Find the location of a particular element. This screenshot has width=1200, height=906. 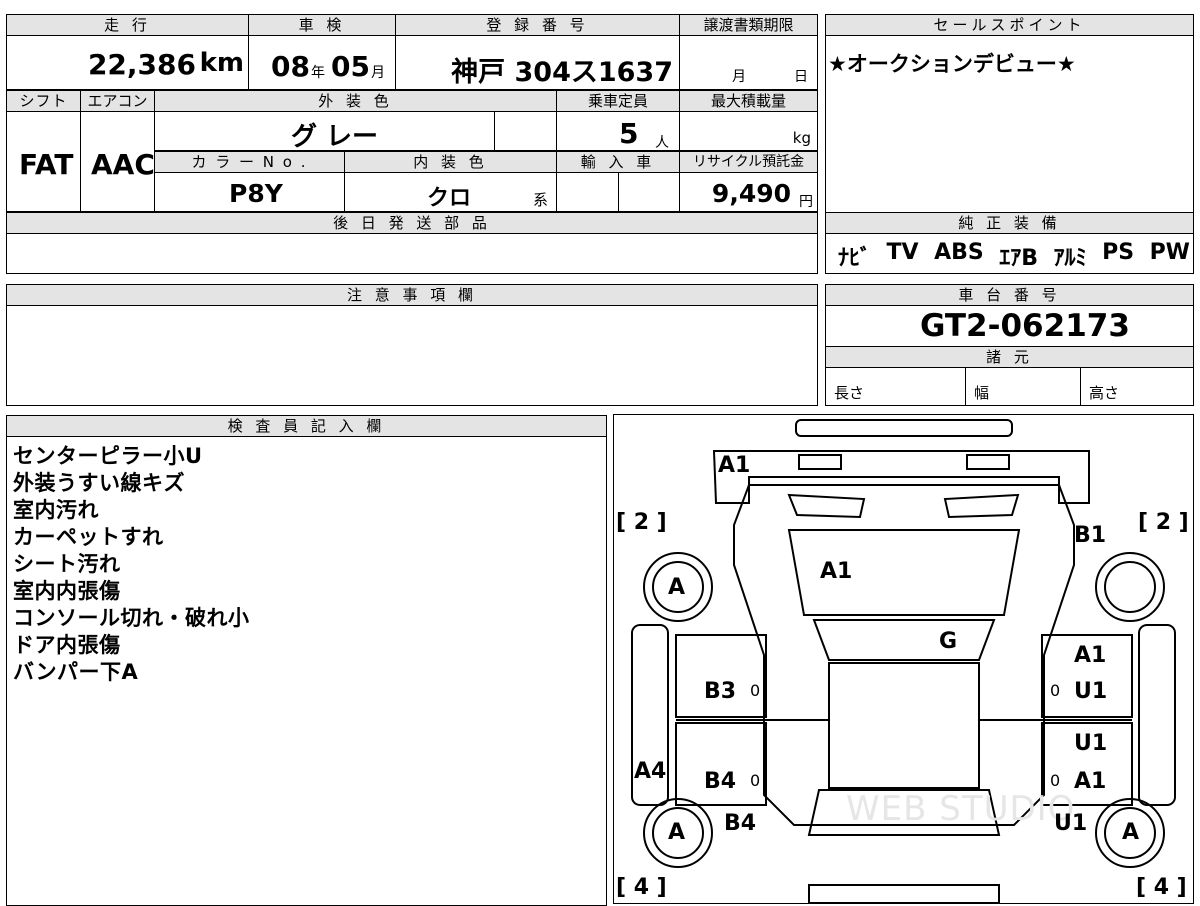

capacity-header: 乗車定員 is located at coordinates (618, 101).